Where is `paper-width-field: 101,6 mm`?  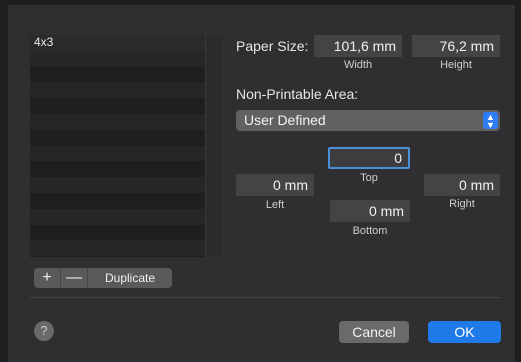 paper-width-field: 101,6 mm is located at coordinates (358, 46).